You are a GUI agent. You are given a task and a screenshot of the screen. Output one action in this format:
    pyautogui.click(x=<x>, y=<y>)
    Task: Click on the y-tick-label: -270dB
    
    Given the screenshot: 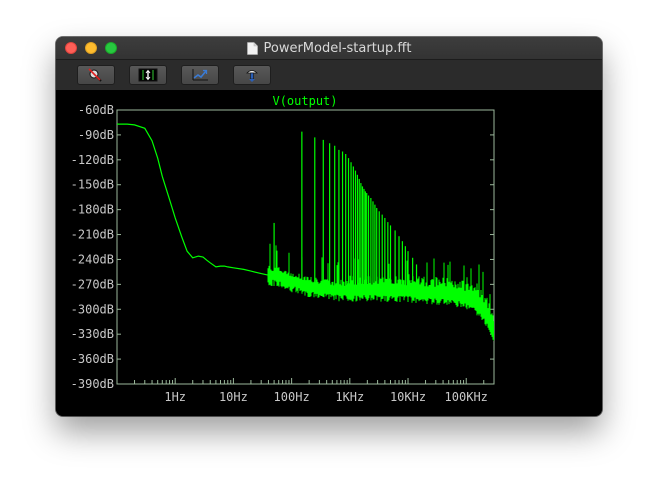 What is the action you would take?
    pyautogui.click(x=92, y=284)
    